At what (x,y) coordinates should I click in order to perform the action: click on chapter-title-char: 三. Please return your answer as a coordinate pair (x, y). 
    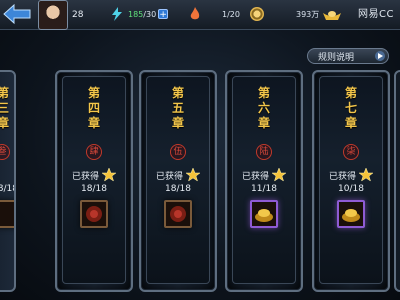
    Looking at the image, I should click on (5, 108).